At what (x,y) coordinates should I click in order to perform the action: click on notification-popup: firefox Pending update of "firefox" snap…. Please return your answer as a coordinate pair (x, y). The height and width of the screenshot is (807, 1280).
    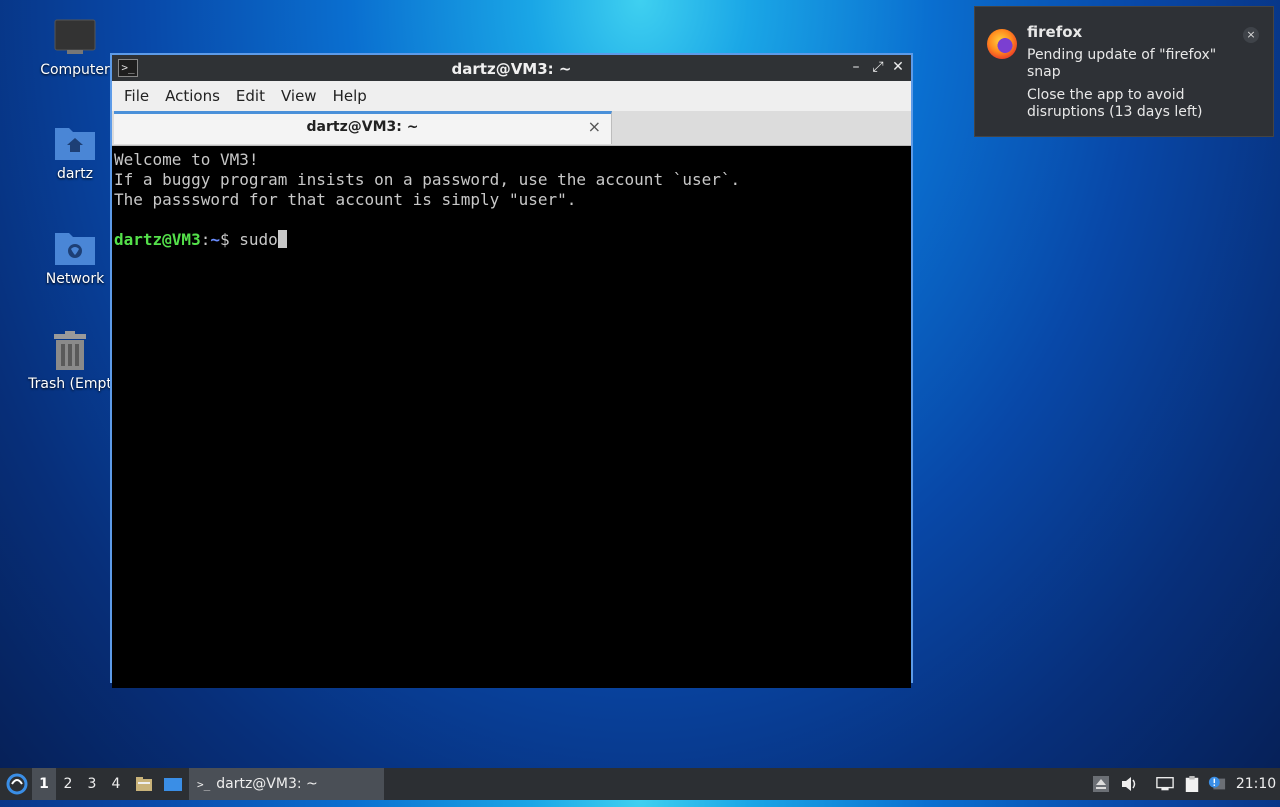
    Looking at the image, I should click on (1124, 71).